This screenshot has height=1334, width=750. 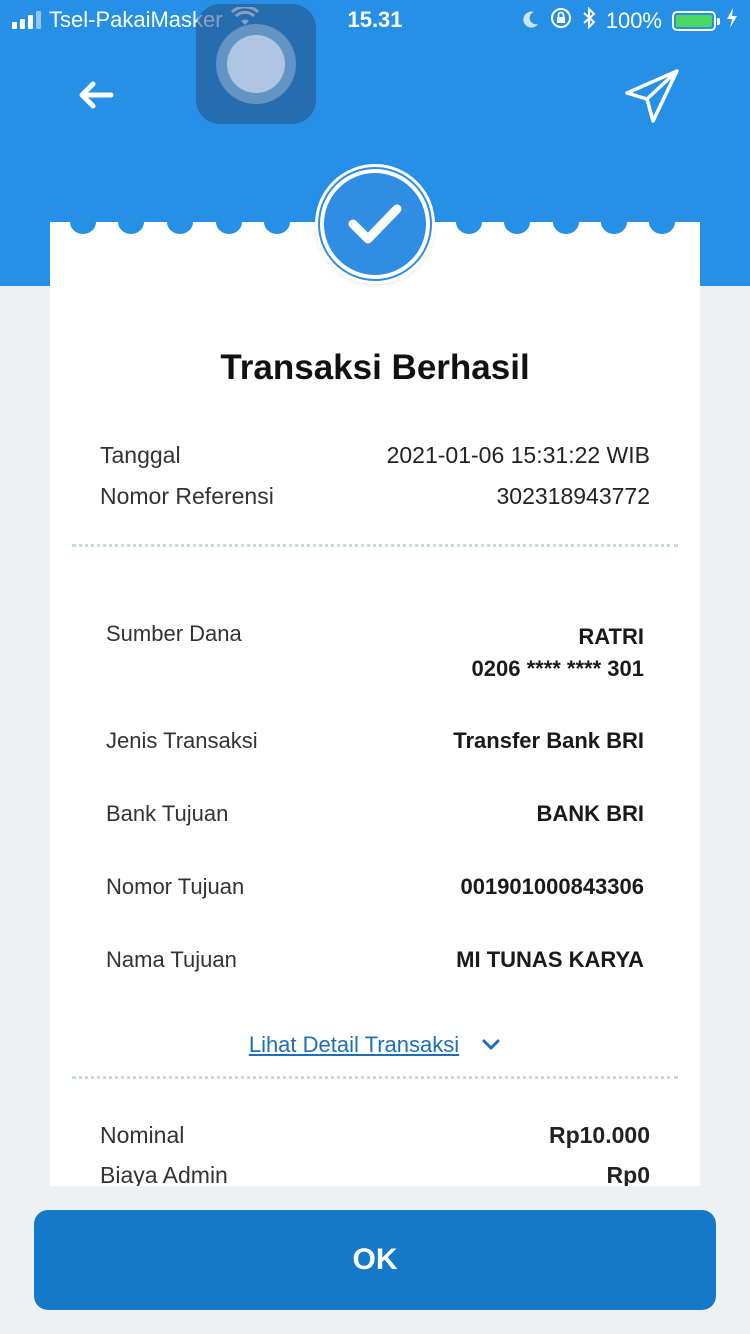 What do you see at coordinates (142, 1135) in the screenshot?
I see `nominal-label: Nominal` at bounding box center [142, 1135].